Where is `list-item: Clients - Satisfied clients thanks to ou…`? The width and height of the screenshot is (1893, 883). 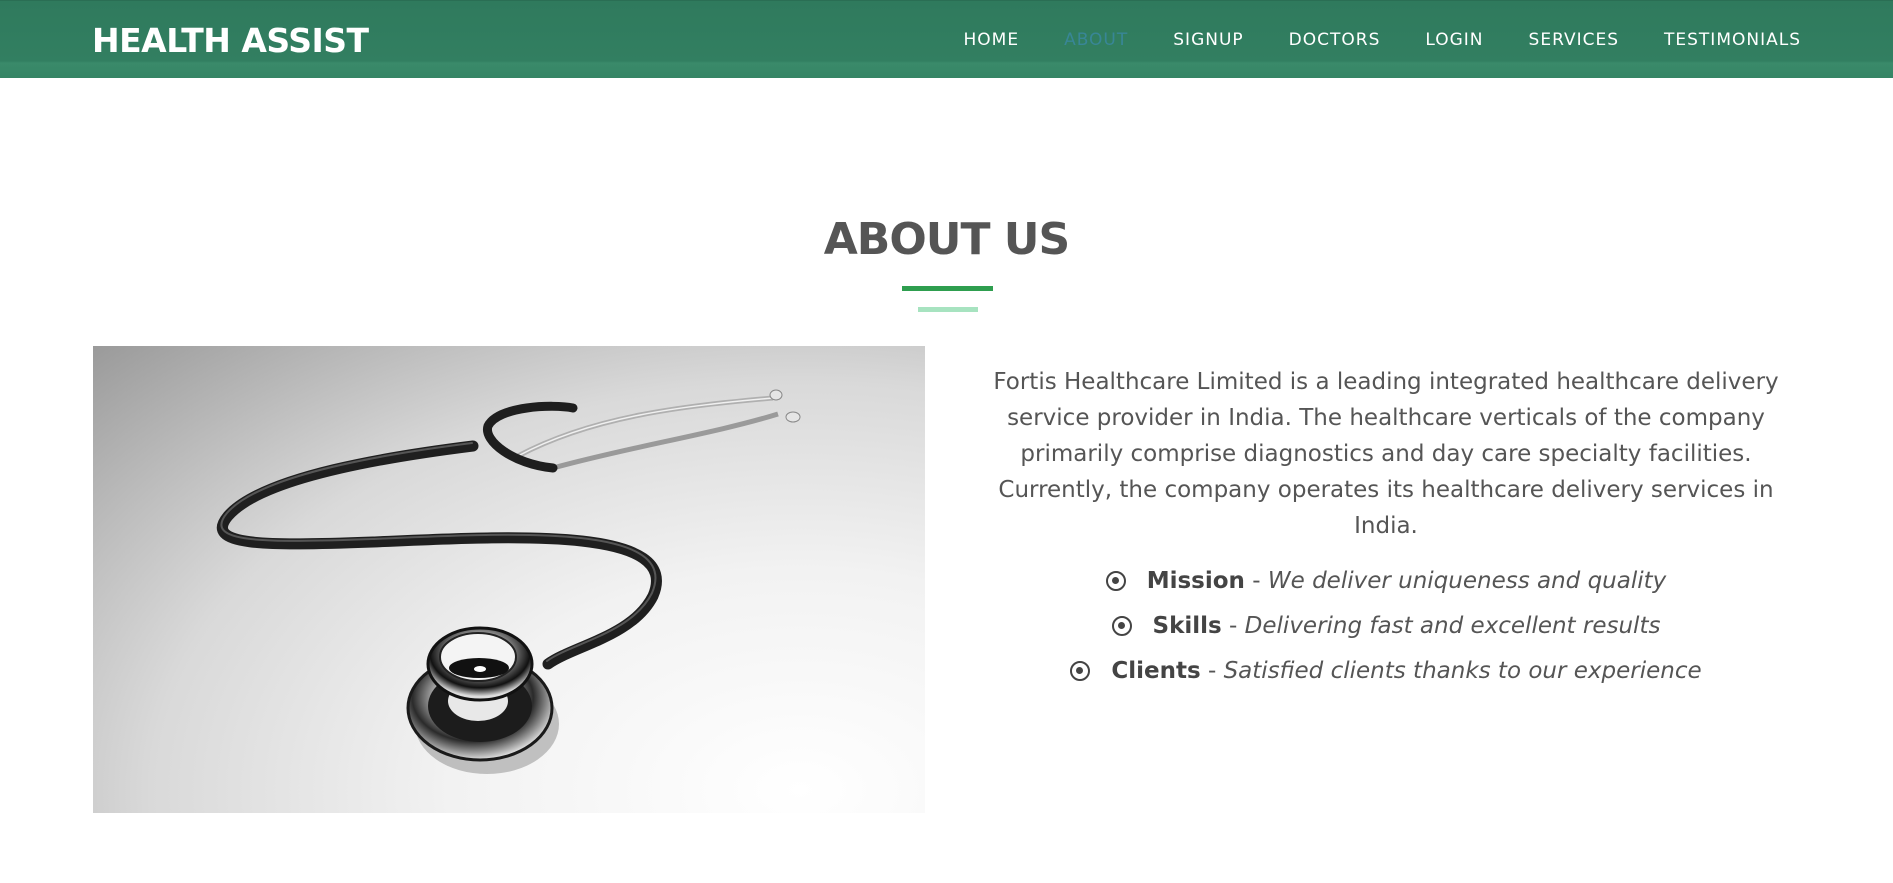 list-item: Clients - Satisfied clients thanks to ou… is located at coordinates (1386, 670).